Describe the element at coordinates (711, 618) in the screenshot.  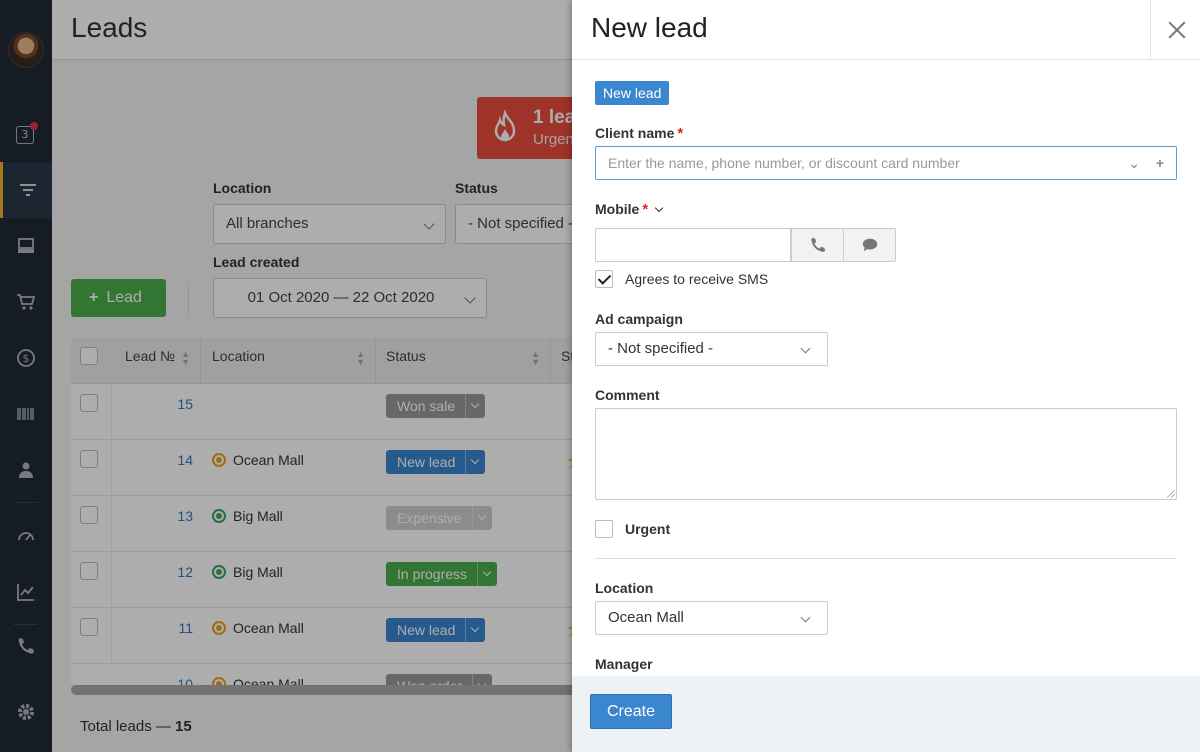
I see `location-select: Ocean Mall` at that location.